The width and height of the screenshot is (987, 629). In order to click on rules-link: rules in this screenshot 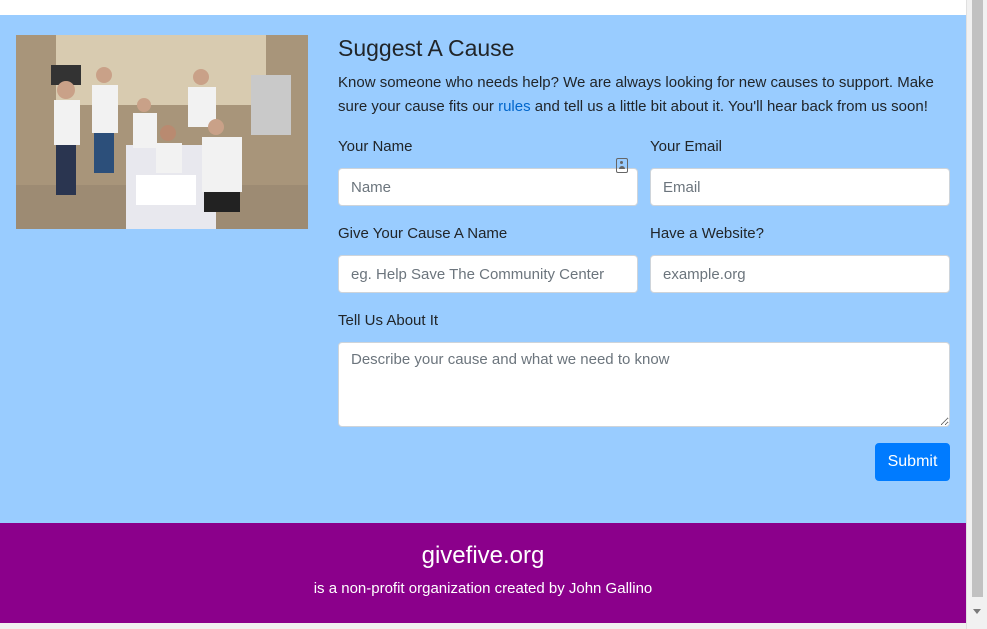, I will do `click(514, 106)`.